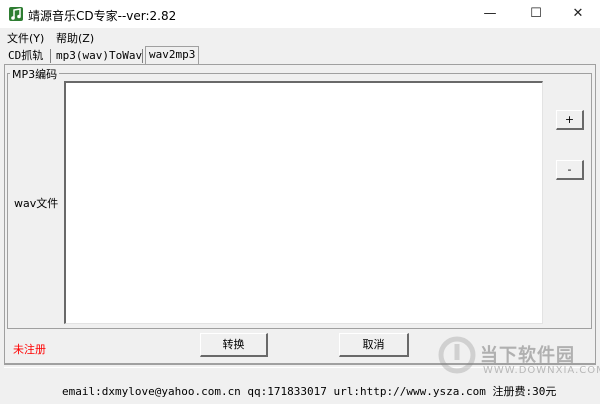 The height and width of the screenshot is (404, 600). I want to click on close-button: ✕, so click(578, 14).